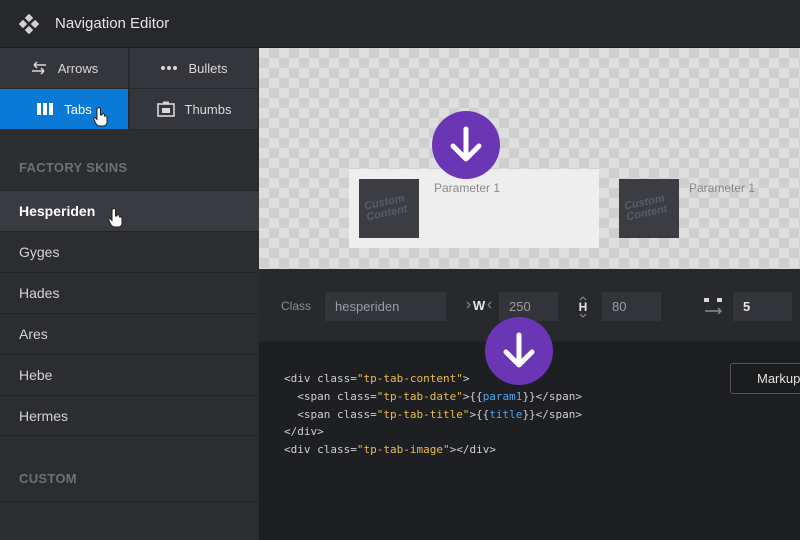  I want to click on nav-type-label: Thumbs, so click(208, 109).